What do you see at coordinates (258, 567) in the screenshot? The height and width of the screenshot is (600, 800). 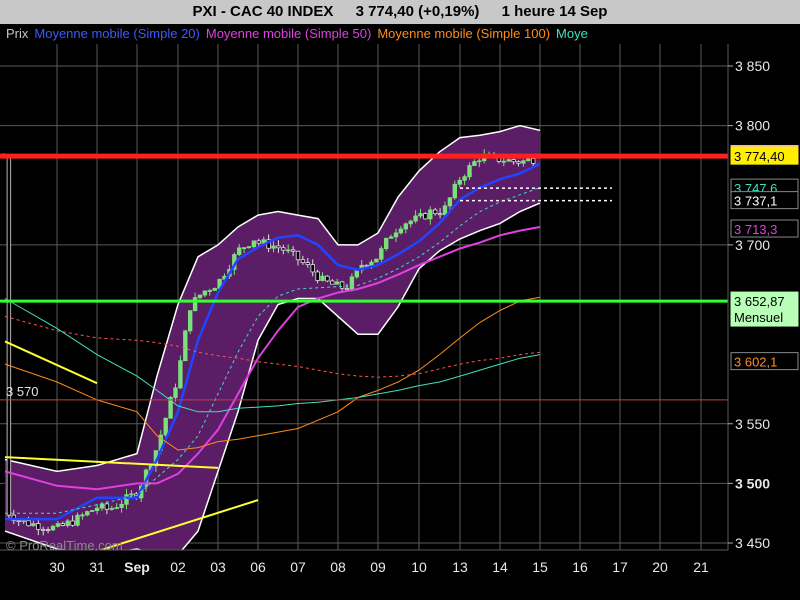 I see `x-tick-label-5: 06` at bounding box center [258, 567].